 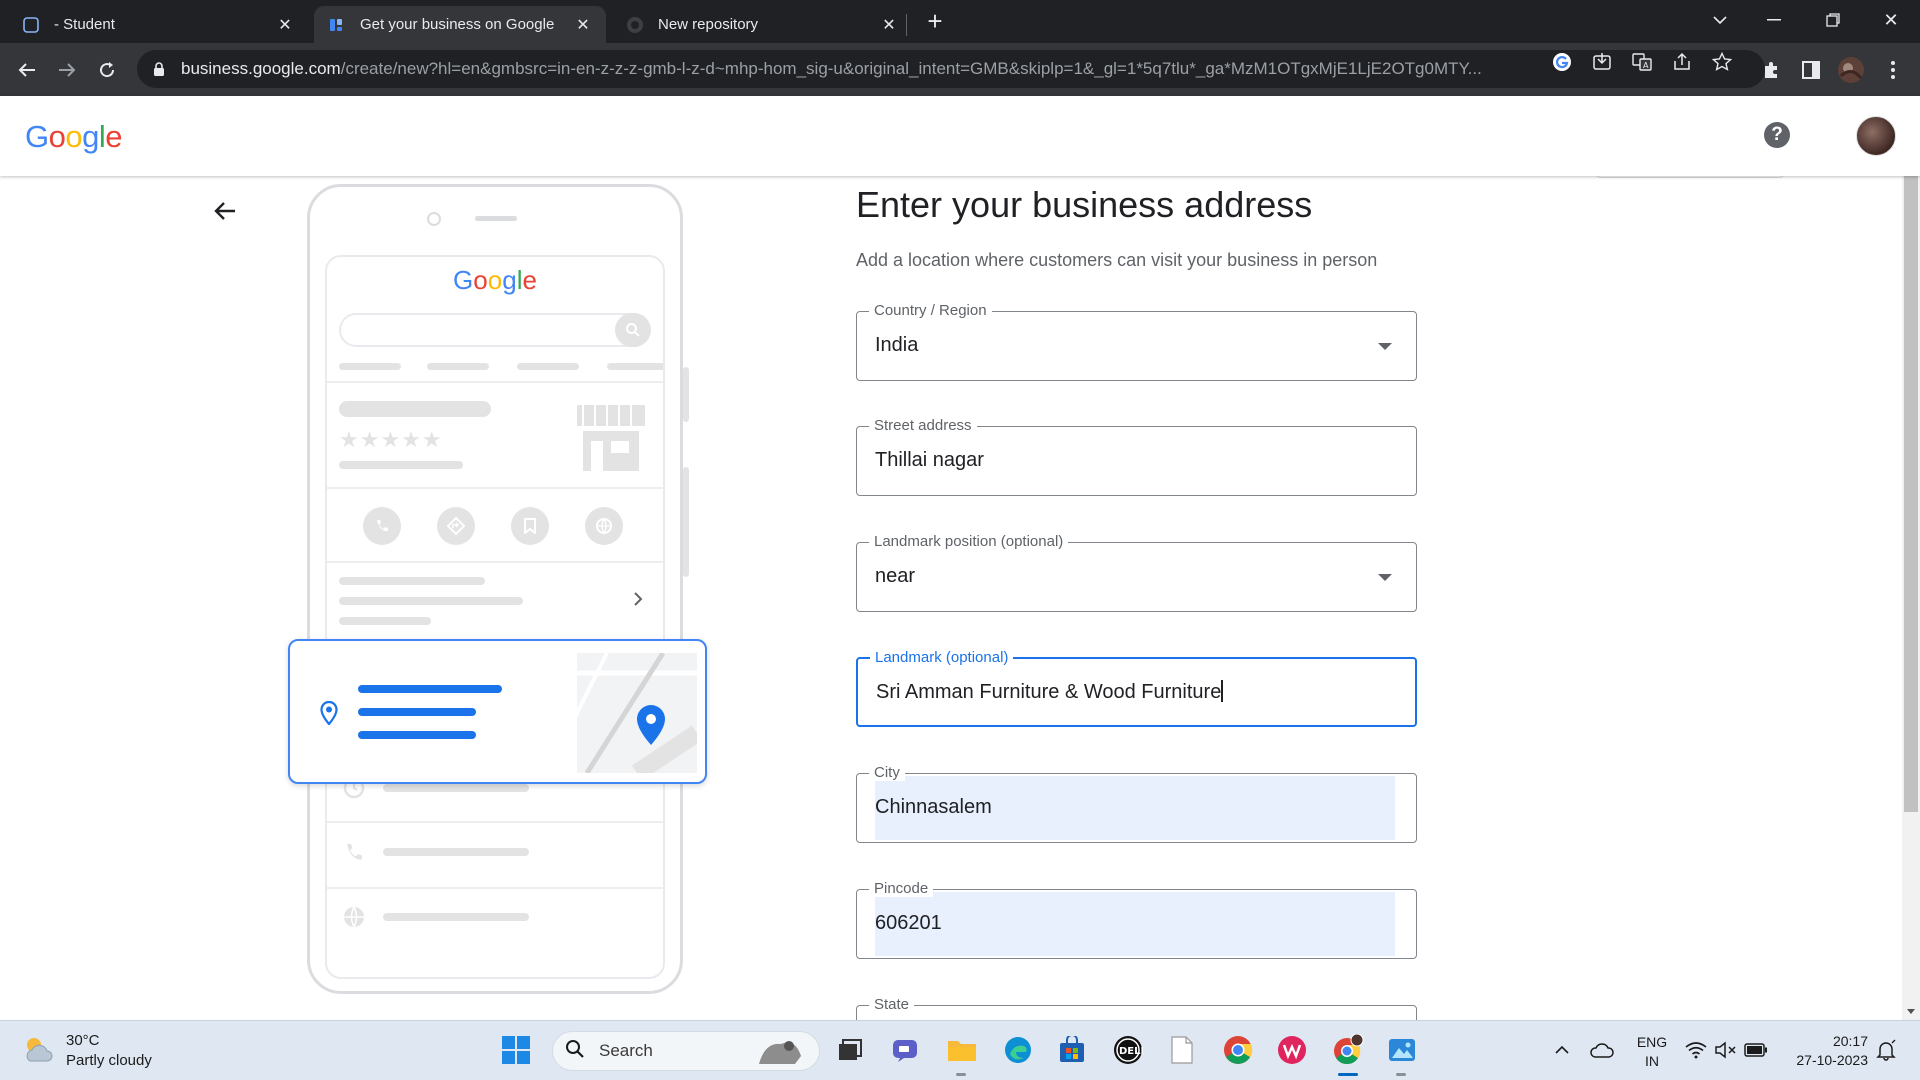 I want to click on wps-office-icon, so click(x=1292, y=1050).